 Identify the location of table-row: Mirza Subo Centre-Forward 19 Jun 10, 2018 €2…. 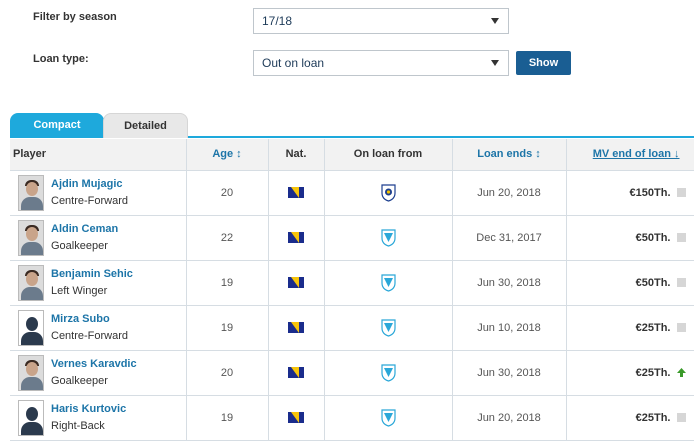
(352, 328).